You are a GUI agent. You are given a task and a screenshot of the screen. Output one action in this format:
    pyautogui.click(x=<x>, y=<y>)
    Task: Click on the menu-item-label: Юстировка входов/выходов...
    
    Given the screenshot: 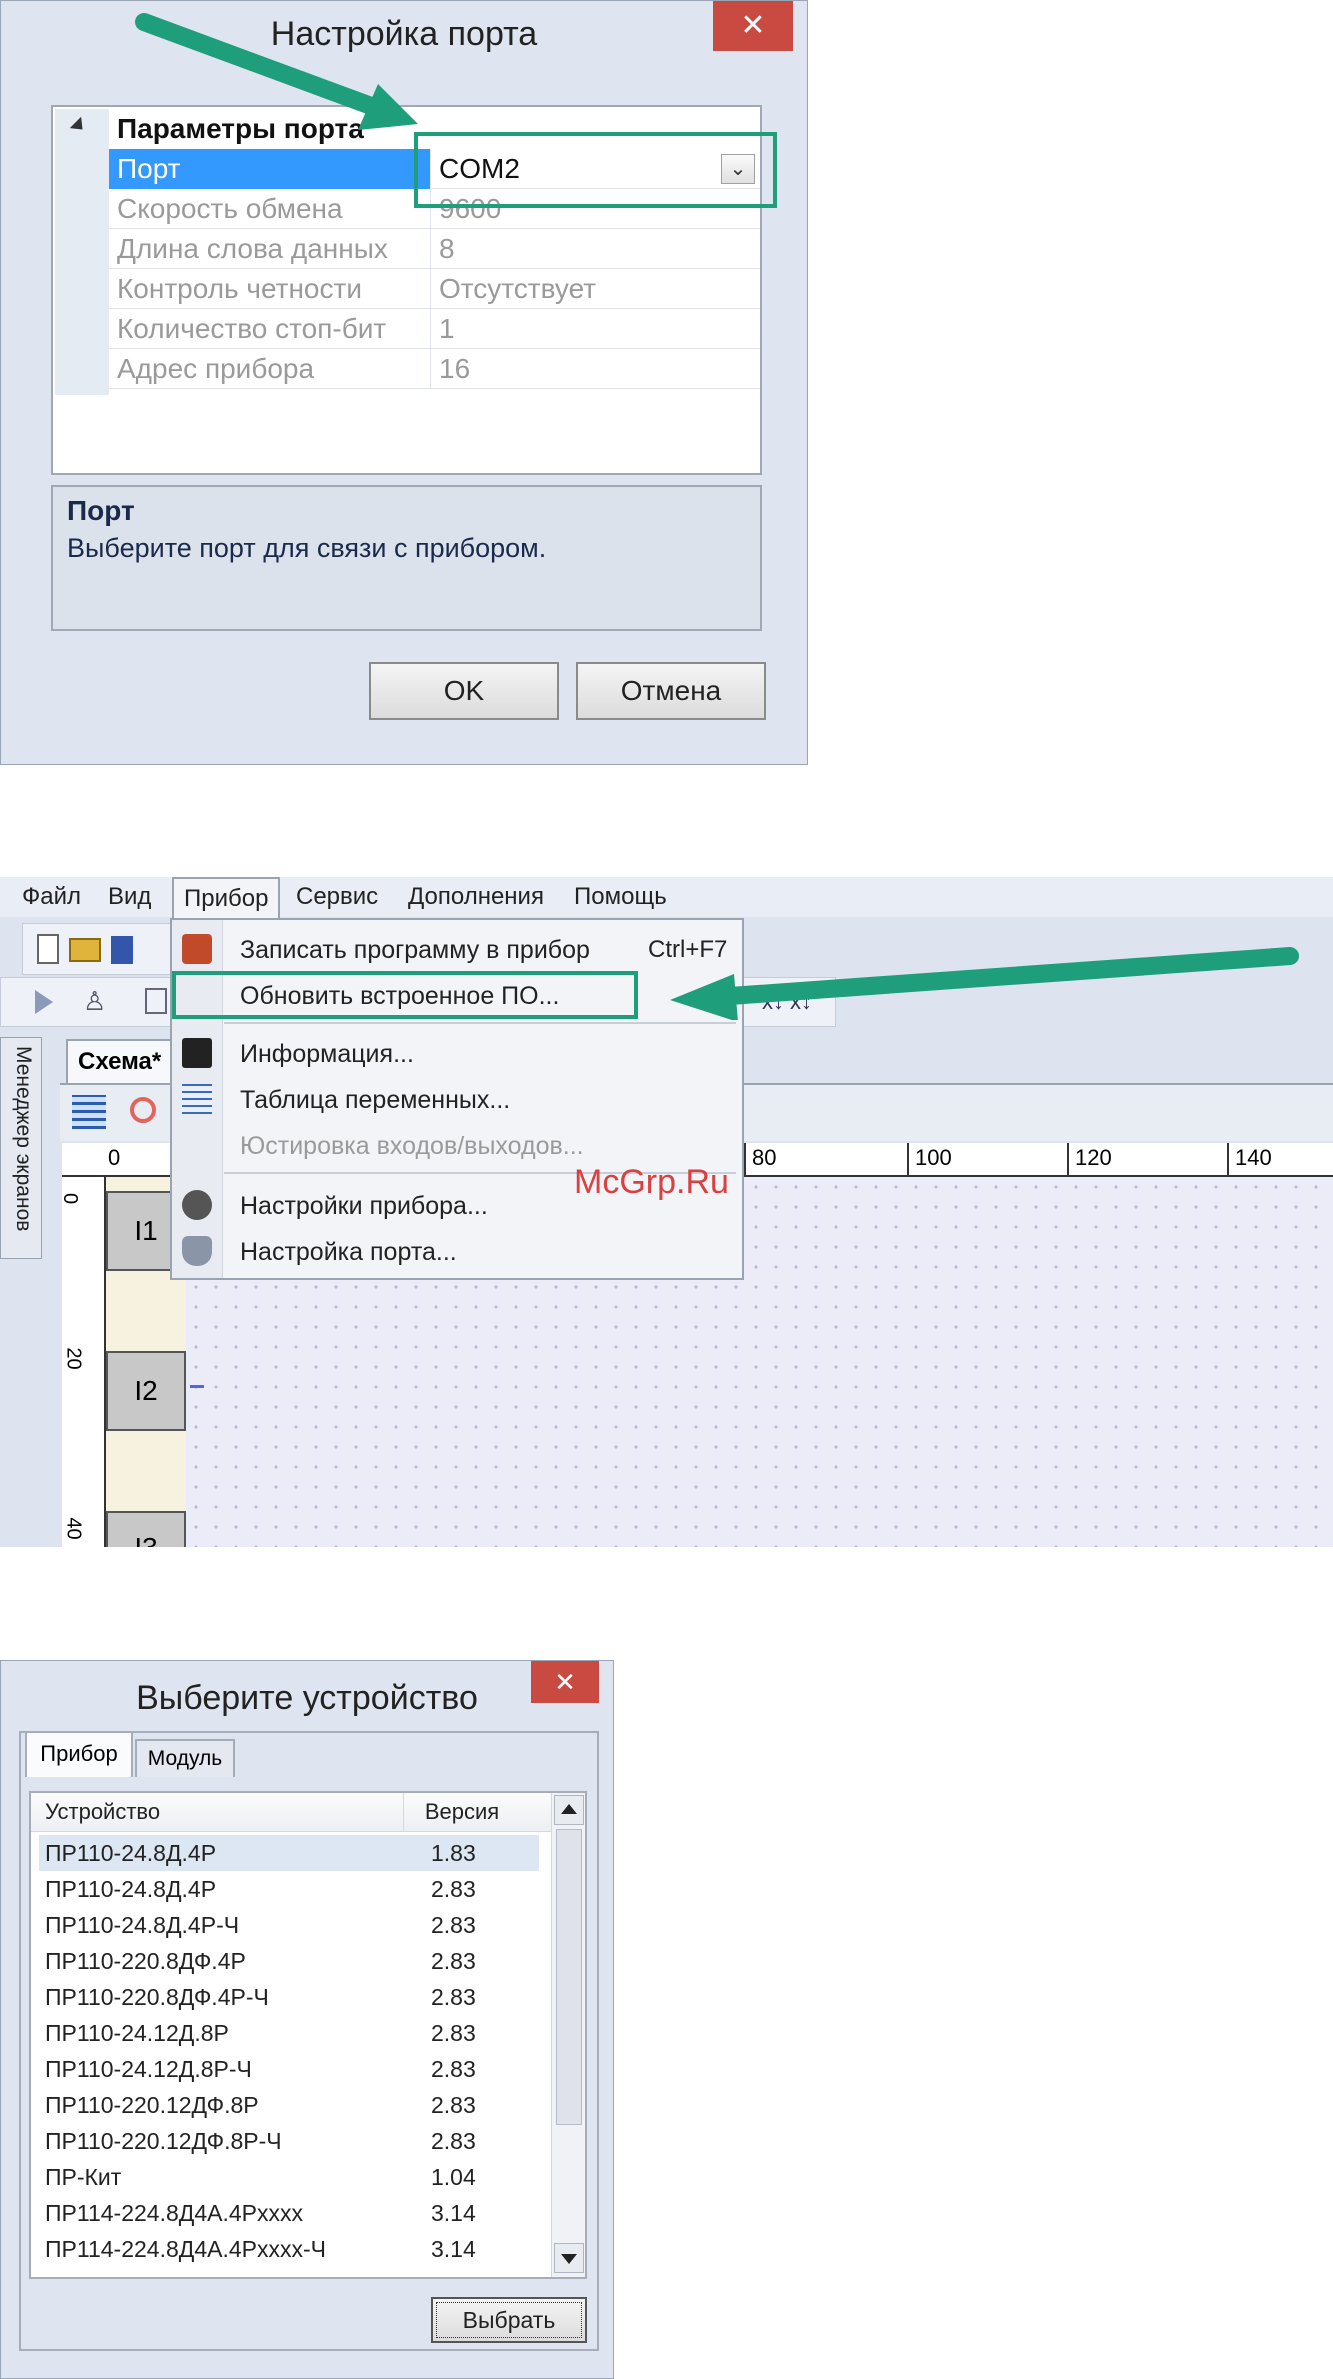 What is the action you would take?
    pyautogui.click(x=412, y=1146)
    